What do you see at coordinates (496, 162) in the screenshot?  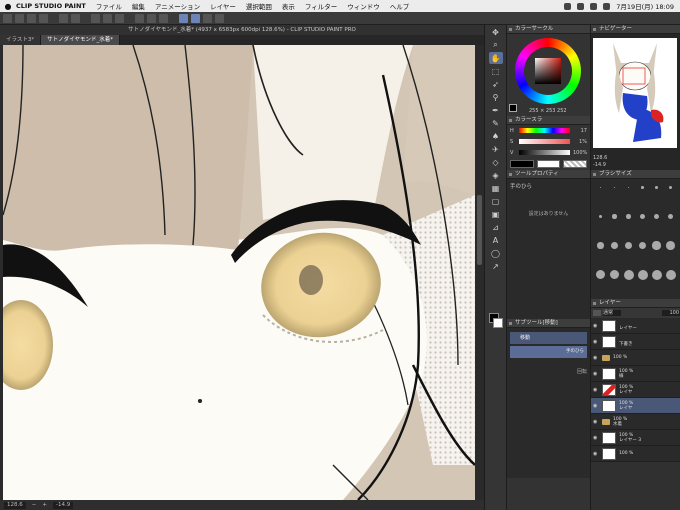 I see `eraser-icon: ◇` at bounding box center [496, 162].